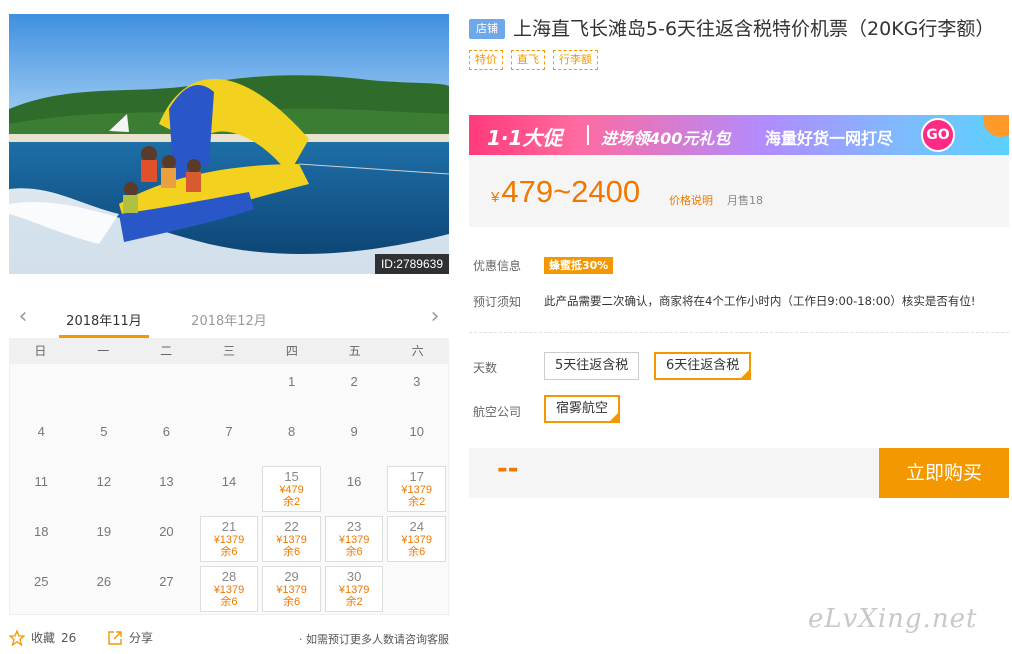  I want to click on calendar-day-available: 23 ¥1379 余6, so click(354, 539).